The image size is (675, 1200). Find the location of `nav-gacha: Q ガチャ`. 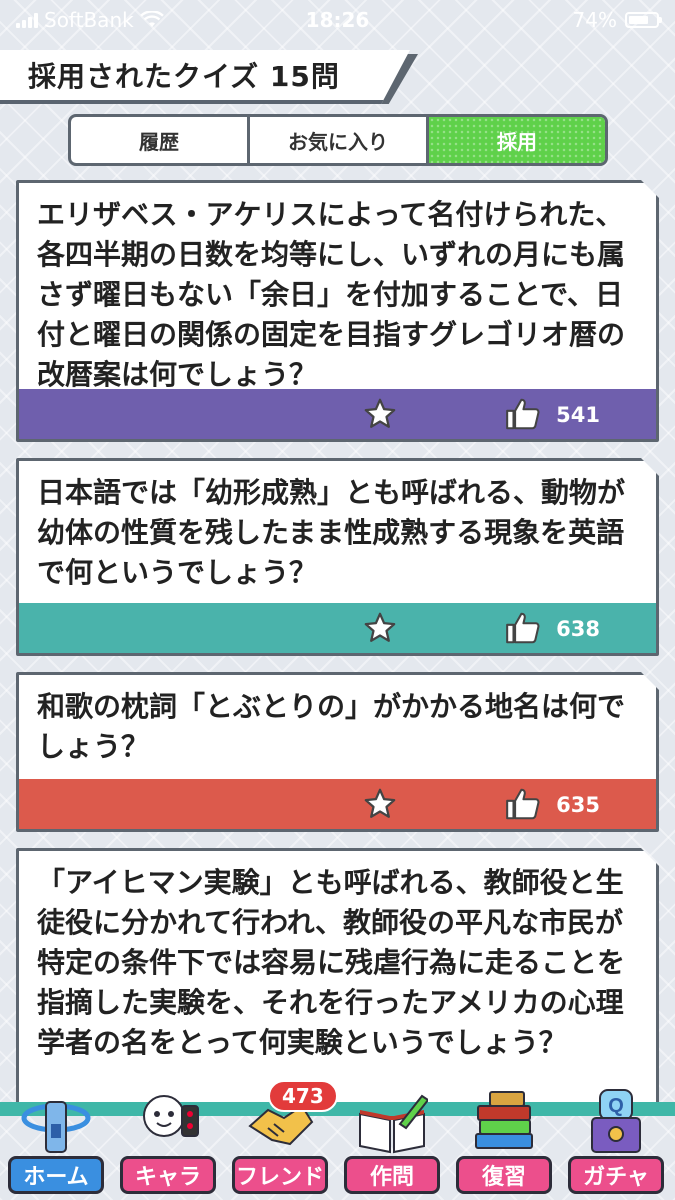

nav-gacha: Q ガチャ is located at coordinates (616, 1144).